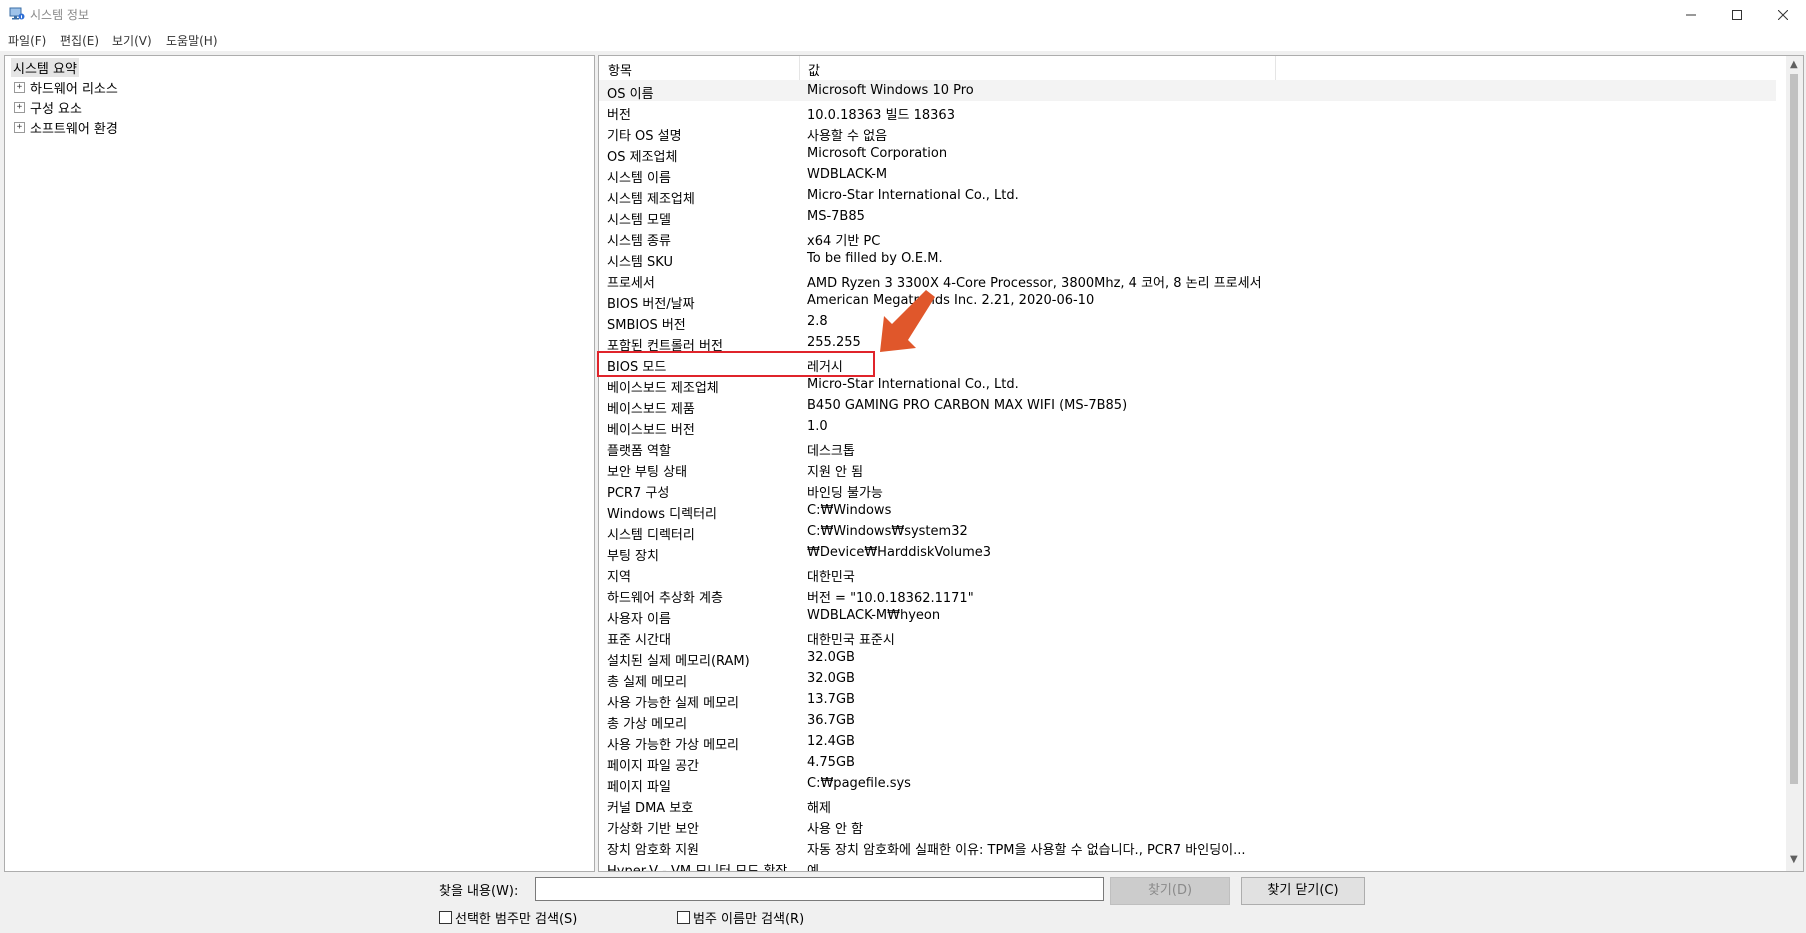 Image resolution: width=1806 pixels, height=933 pixels. Describe the element at coordinates (834, 342) in the screenshot. I see `row-value: 255.255` at that location.